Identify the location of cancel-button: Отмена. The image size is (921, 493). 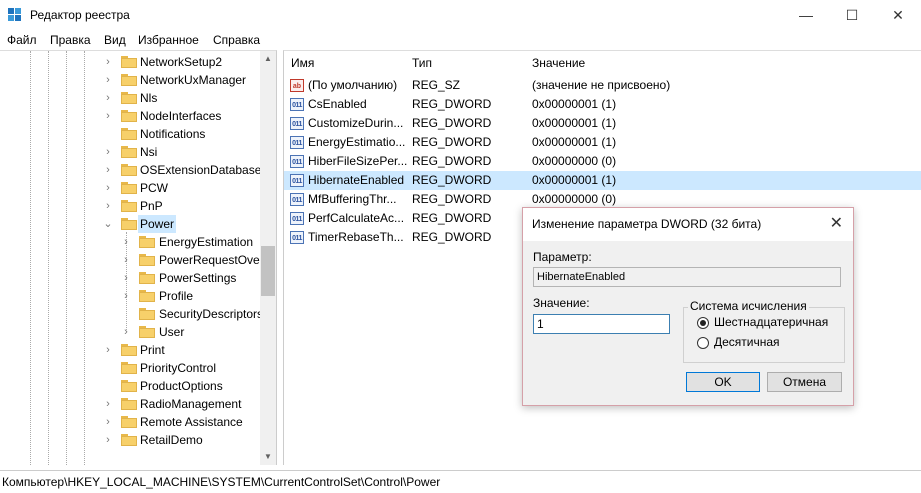
(804, 382).